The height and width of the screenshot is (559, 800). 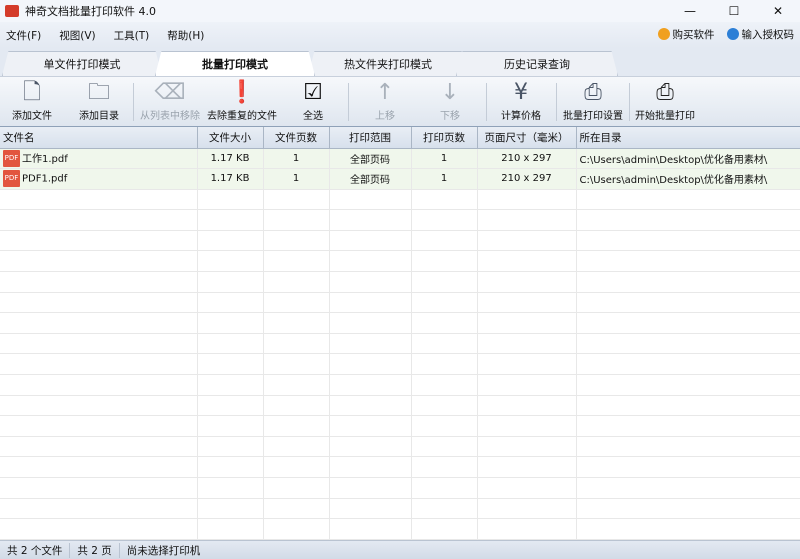 What do you see at coordinates (527, 138) in the screenshot?
I see `column-header-page-size: 页面尺寸（毫米）` at bounding box center [527, 138].